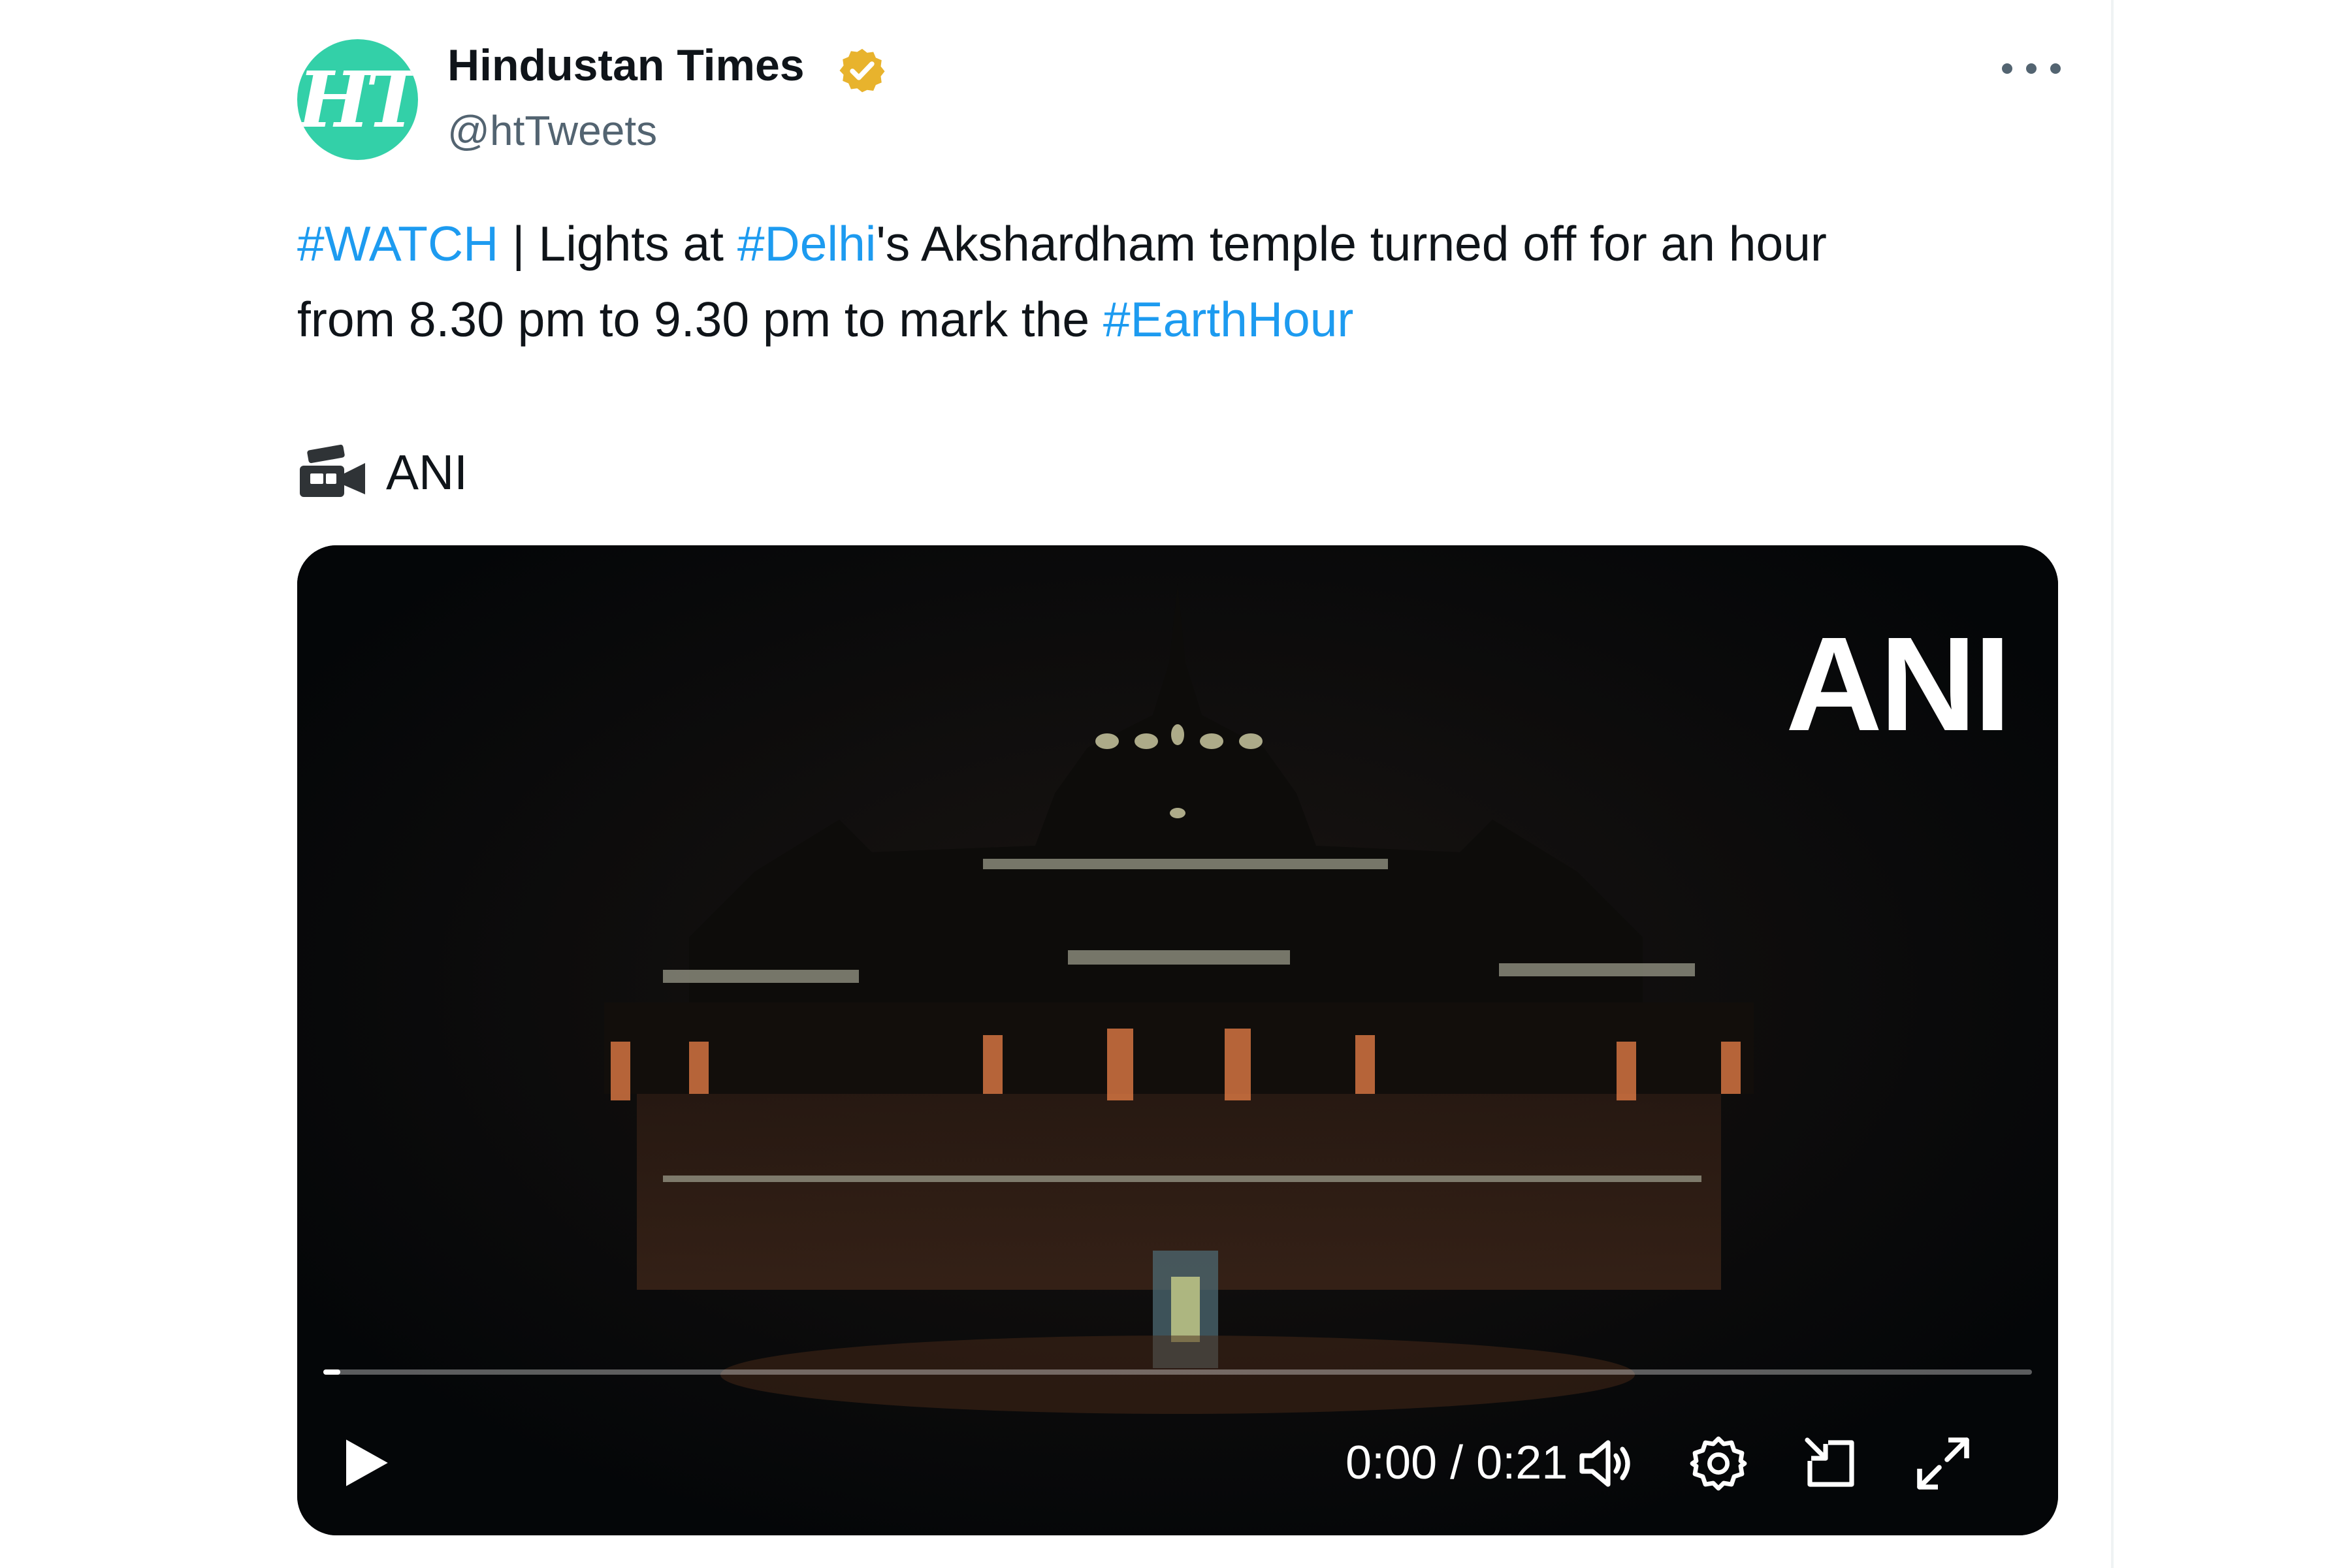 The height and width of the screenshot is (1568, 2352). I want to click on credit-text: ANI, so click(427, 472).